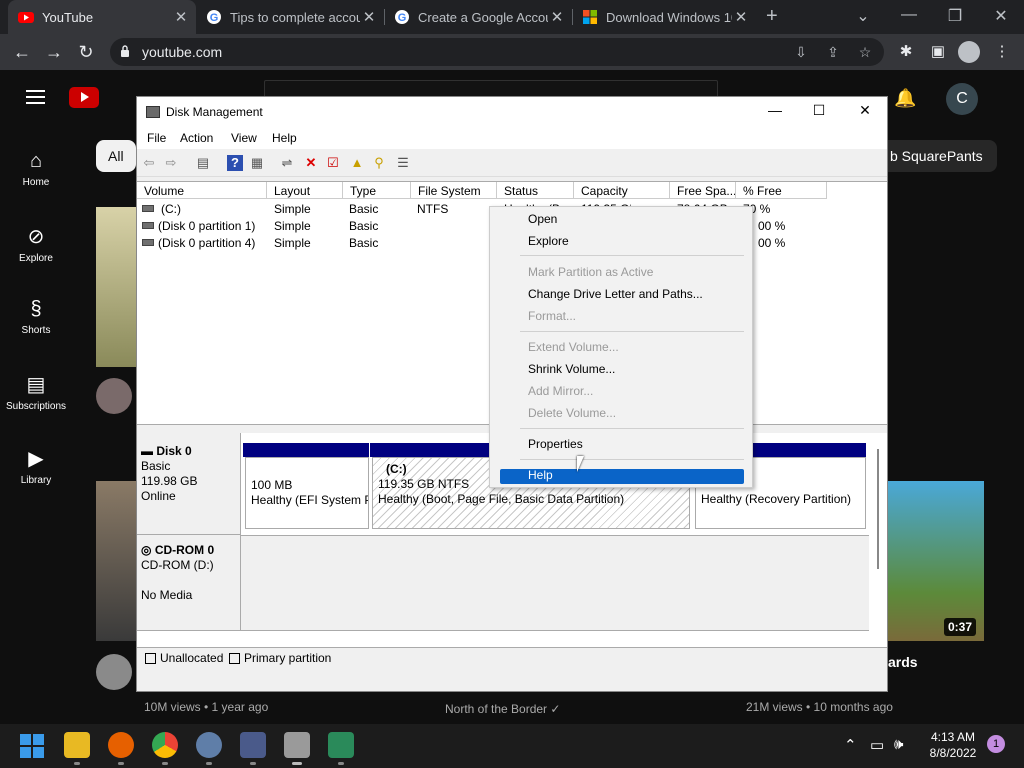  I want to click on disk-management-taskbar-icon, so click(297, 745).